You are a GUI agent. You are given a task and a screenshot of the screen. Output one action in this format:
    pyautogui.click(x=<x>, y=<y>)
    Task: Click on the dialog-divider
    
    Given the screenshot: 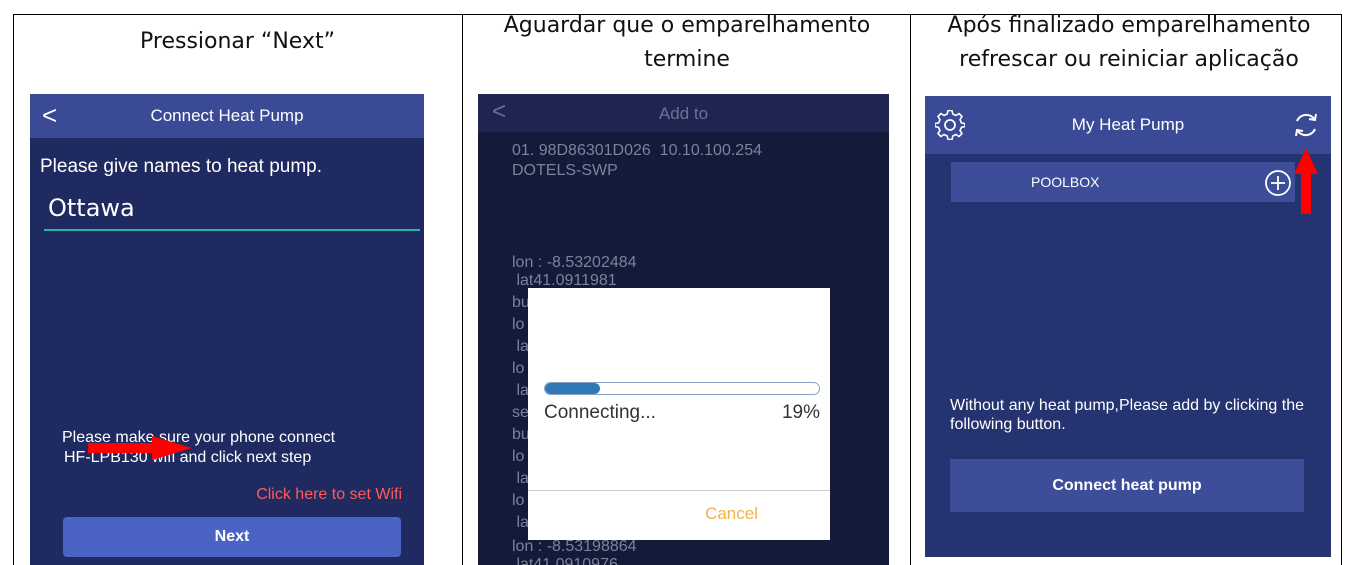 What is the action you would take?
    pyautogui.click(x=679, y=490)
    